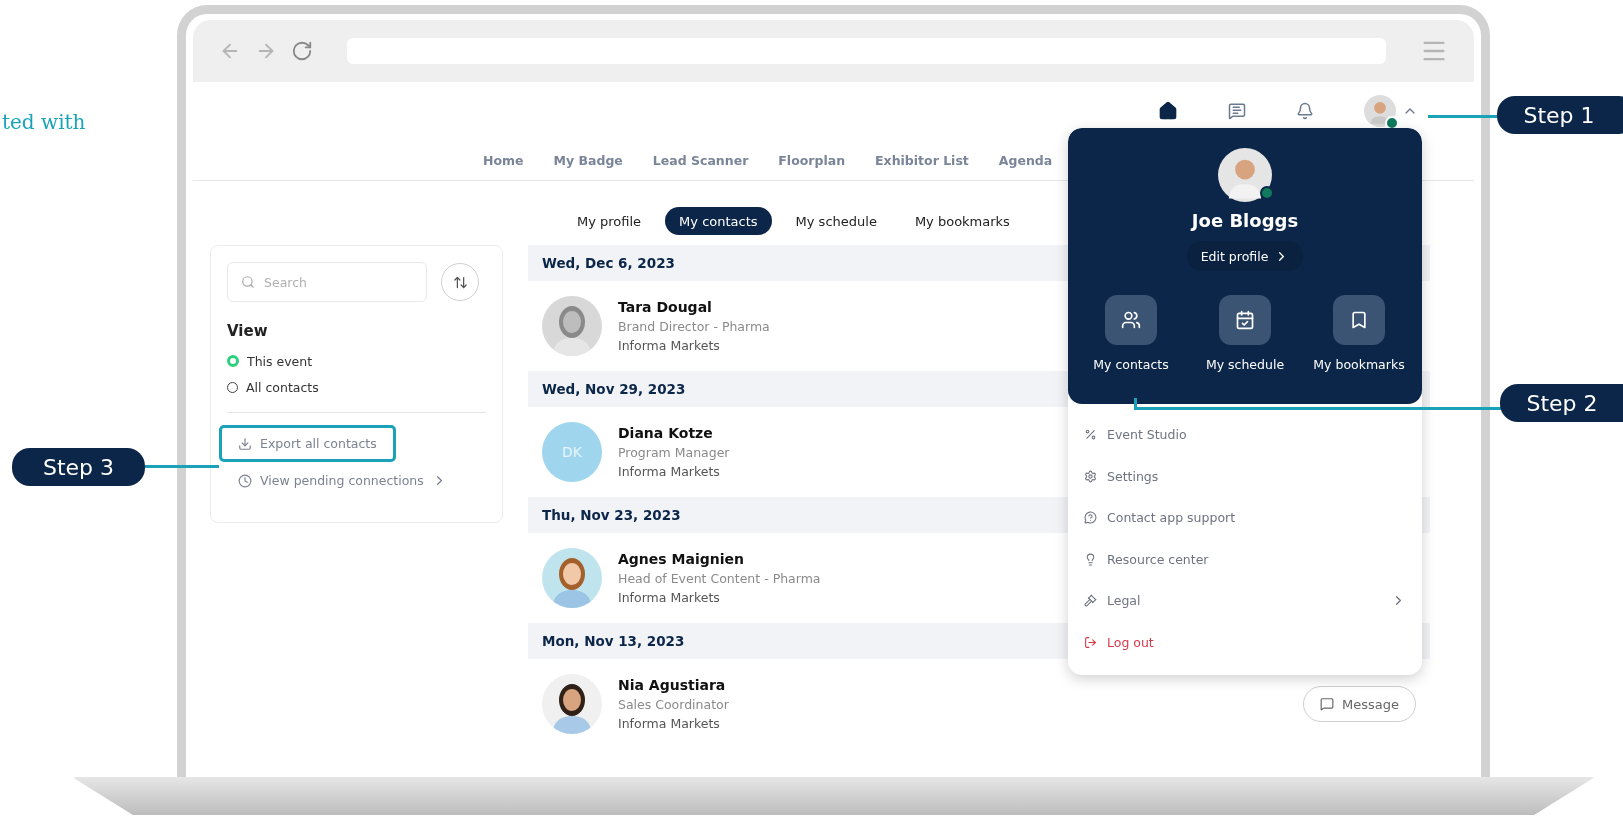 Image resolution: width=1623 pixels, height=821 pixels. I want to click on lightbulb-icon, so click(1090, 559).